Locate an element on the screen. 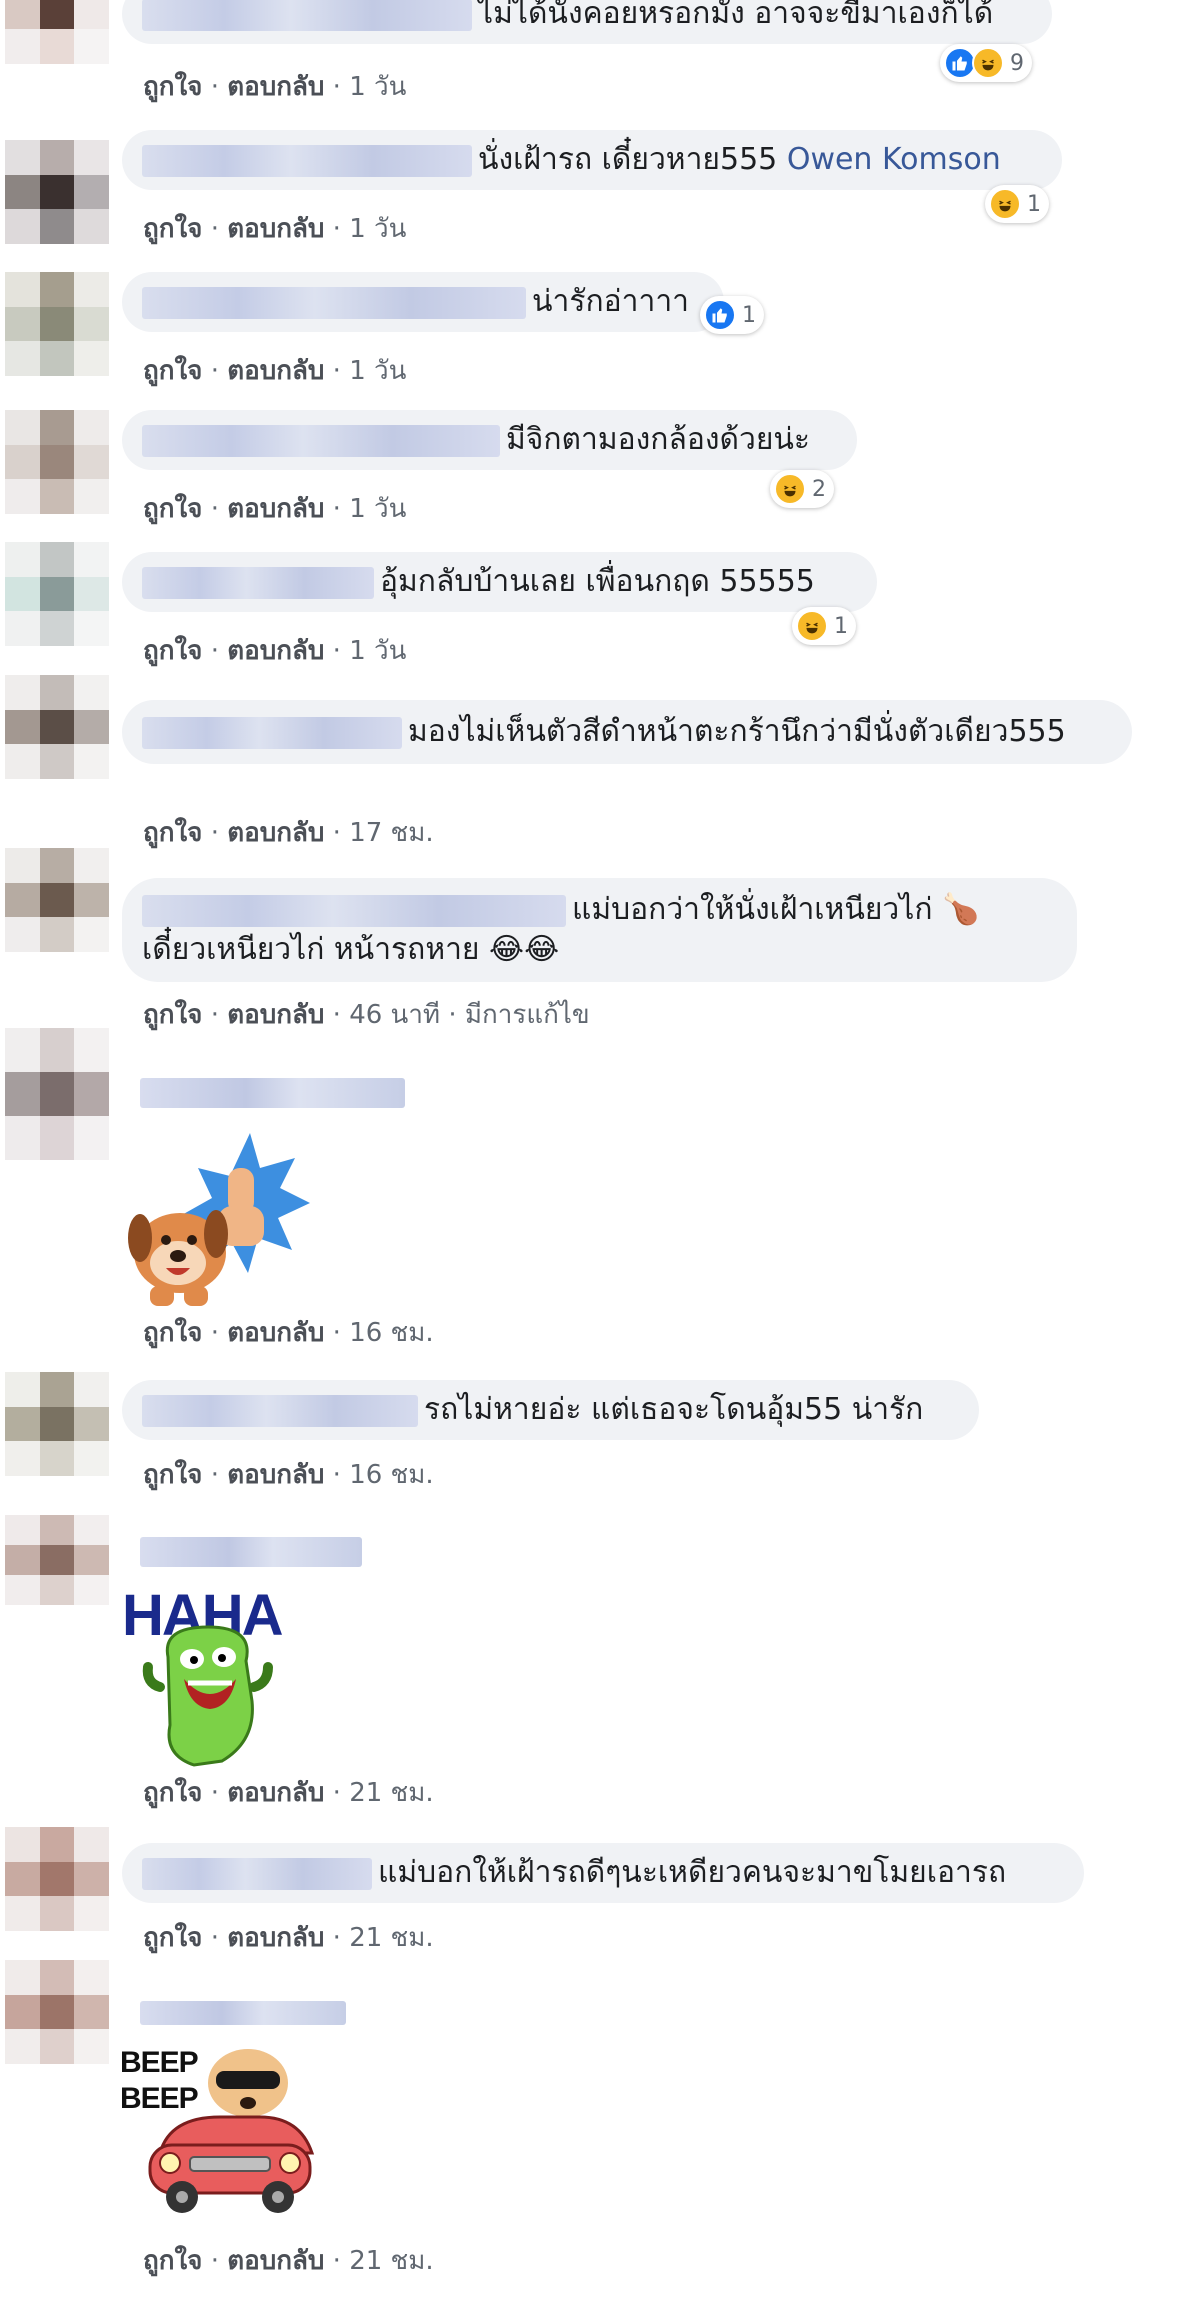  comment-actions: ถูกใจ · ตอบกลับ · 1 วัน is located at coordinates (274, 86).